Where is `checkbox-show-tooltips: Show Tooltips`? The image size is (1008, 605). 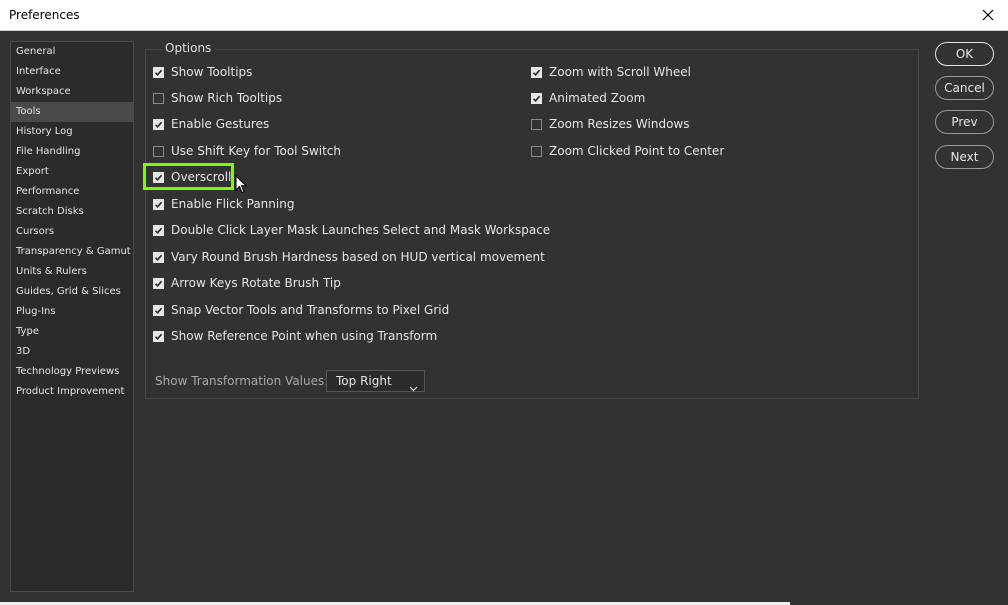
checkbox-show-tooltips: Show Tooltips is located at coordinates (202, 72).